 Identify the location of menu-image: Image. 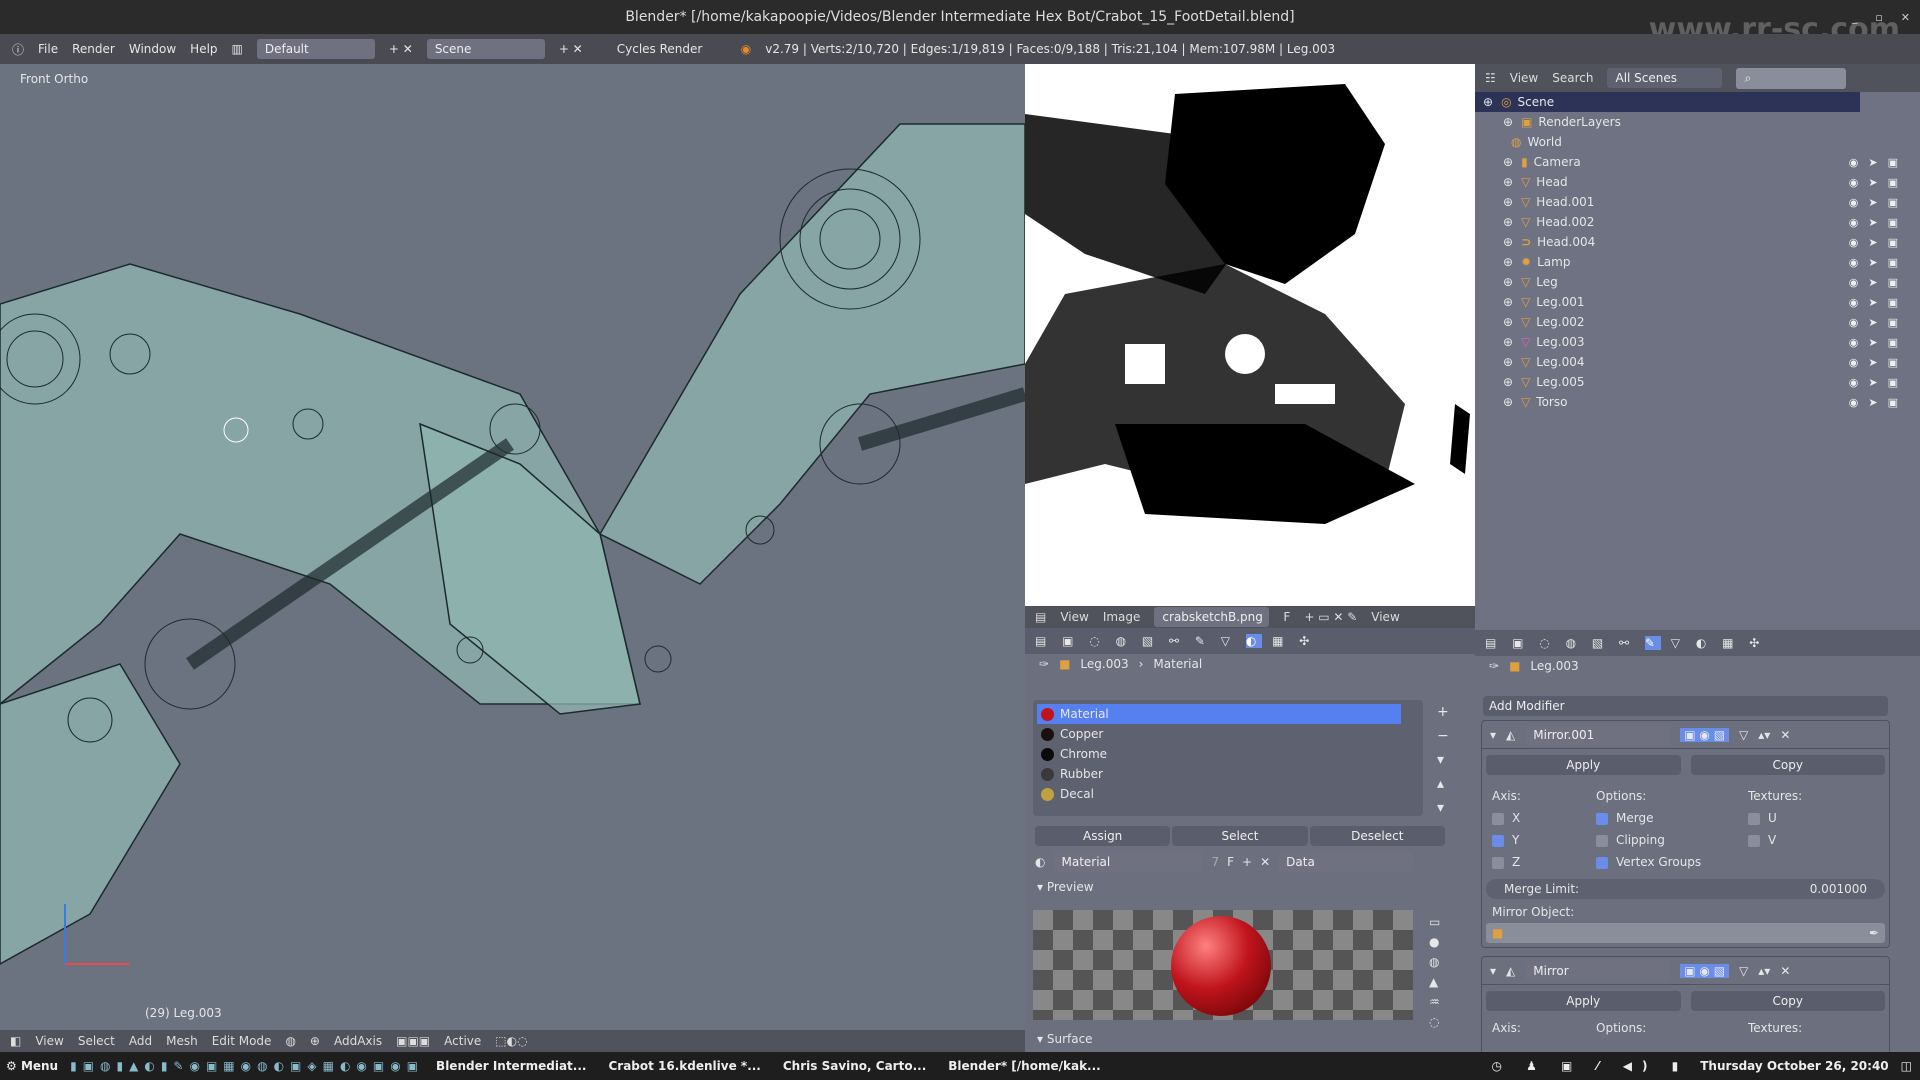
(1122, 617).